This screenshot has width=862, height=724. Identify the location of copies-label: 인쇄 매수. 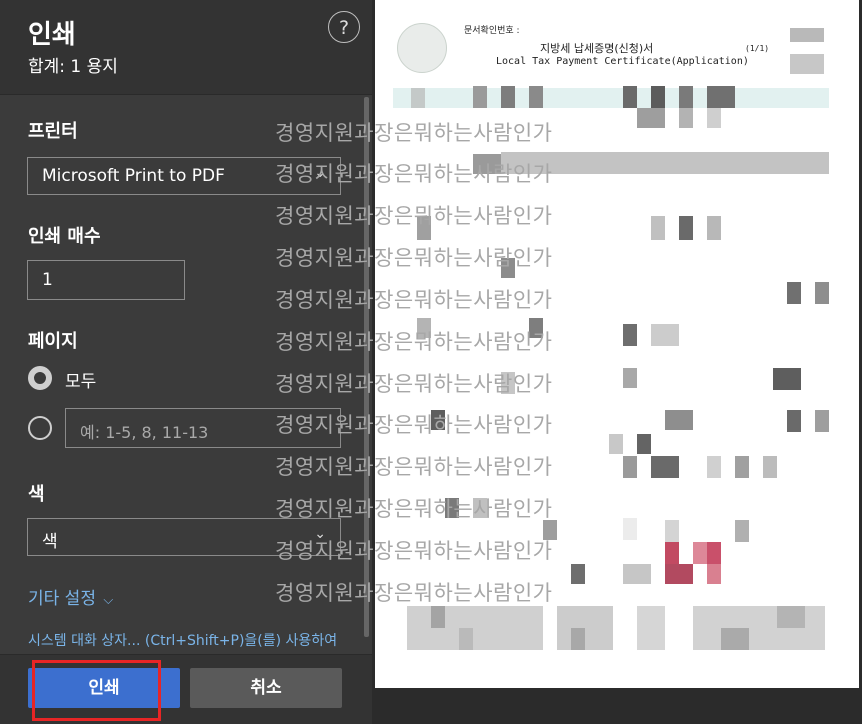
(64, 236).